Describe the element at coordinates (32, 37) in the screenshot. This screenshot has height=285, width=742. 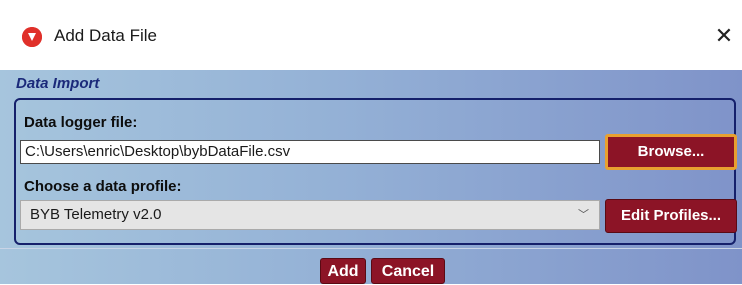
I see `app-logo-icon` at that location.